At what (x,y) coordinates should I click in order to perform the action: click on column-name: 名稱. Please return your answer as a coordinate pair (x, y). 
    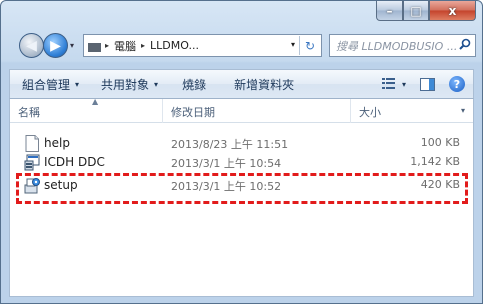
    Looking at the image, I should click on (29, 112).